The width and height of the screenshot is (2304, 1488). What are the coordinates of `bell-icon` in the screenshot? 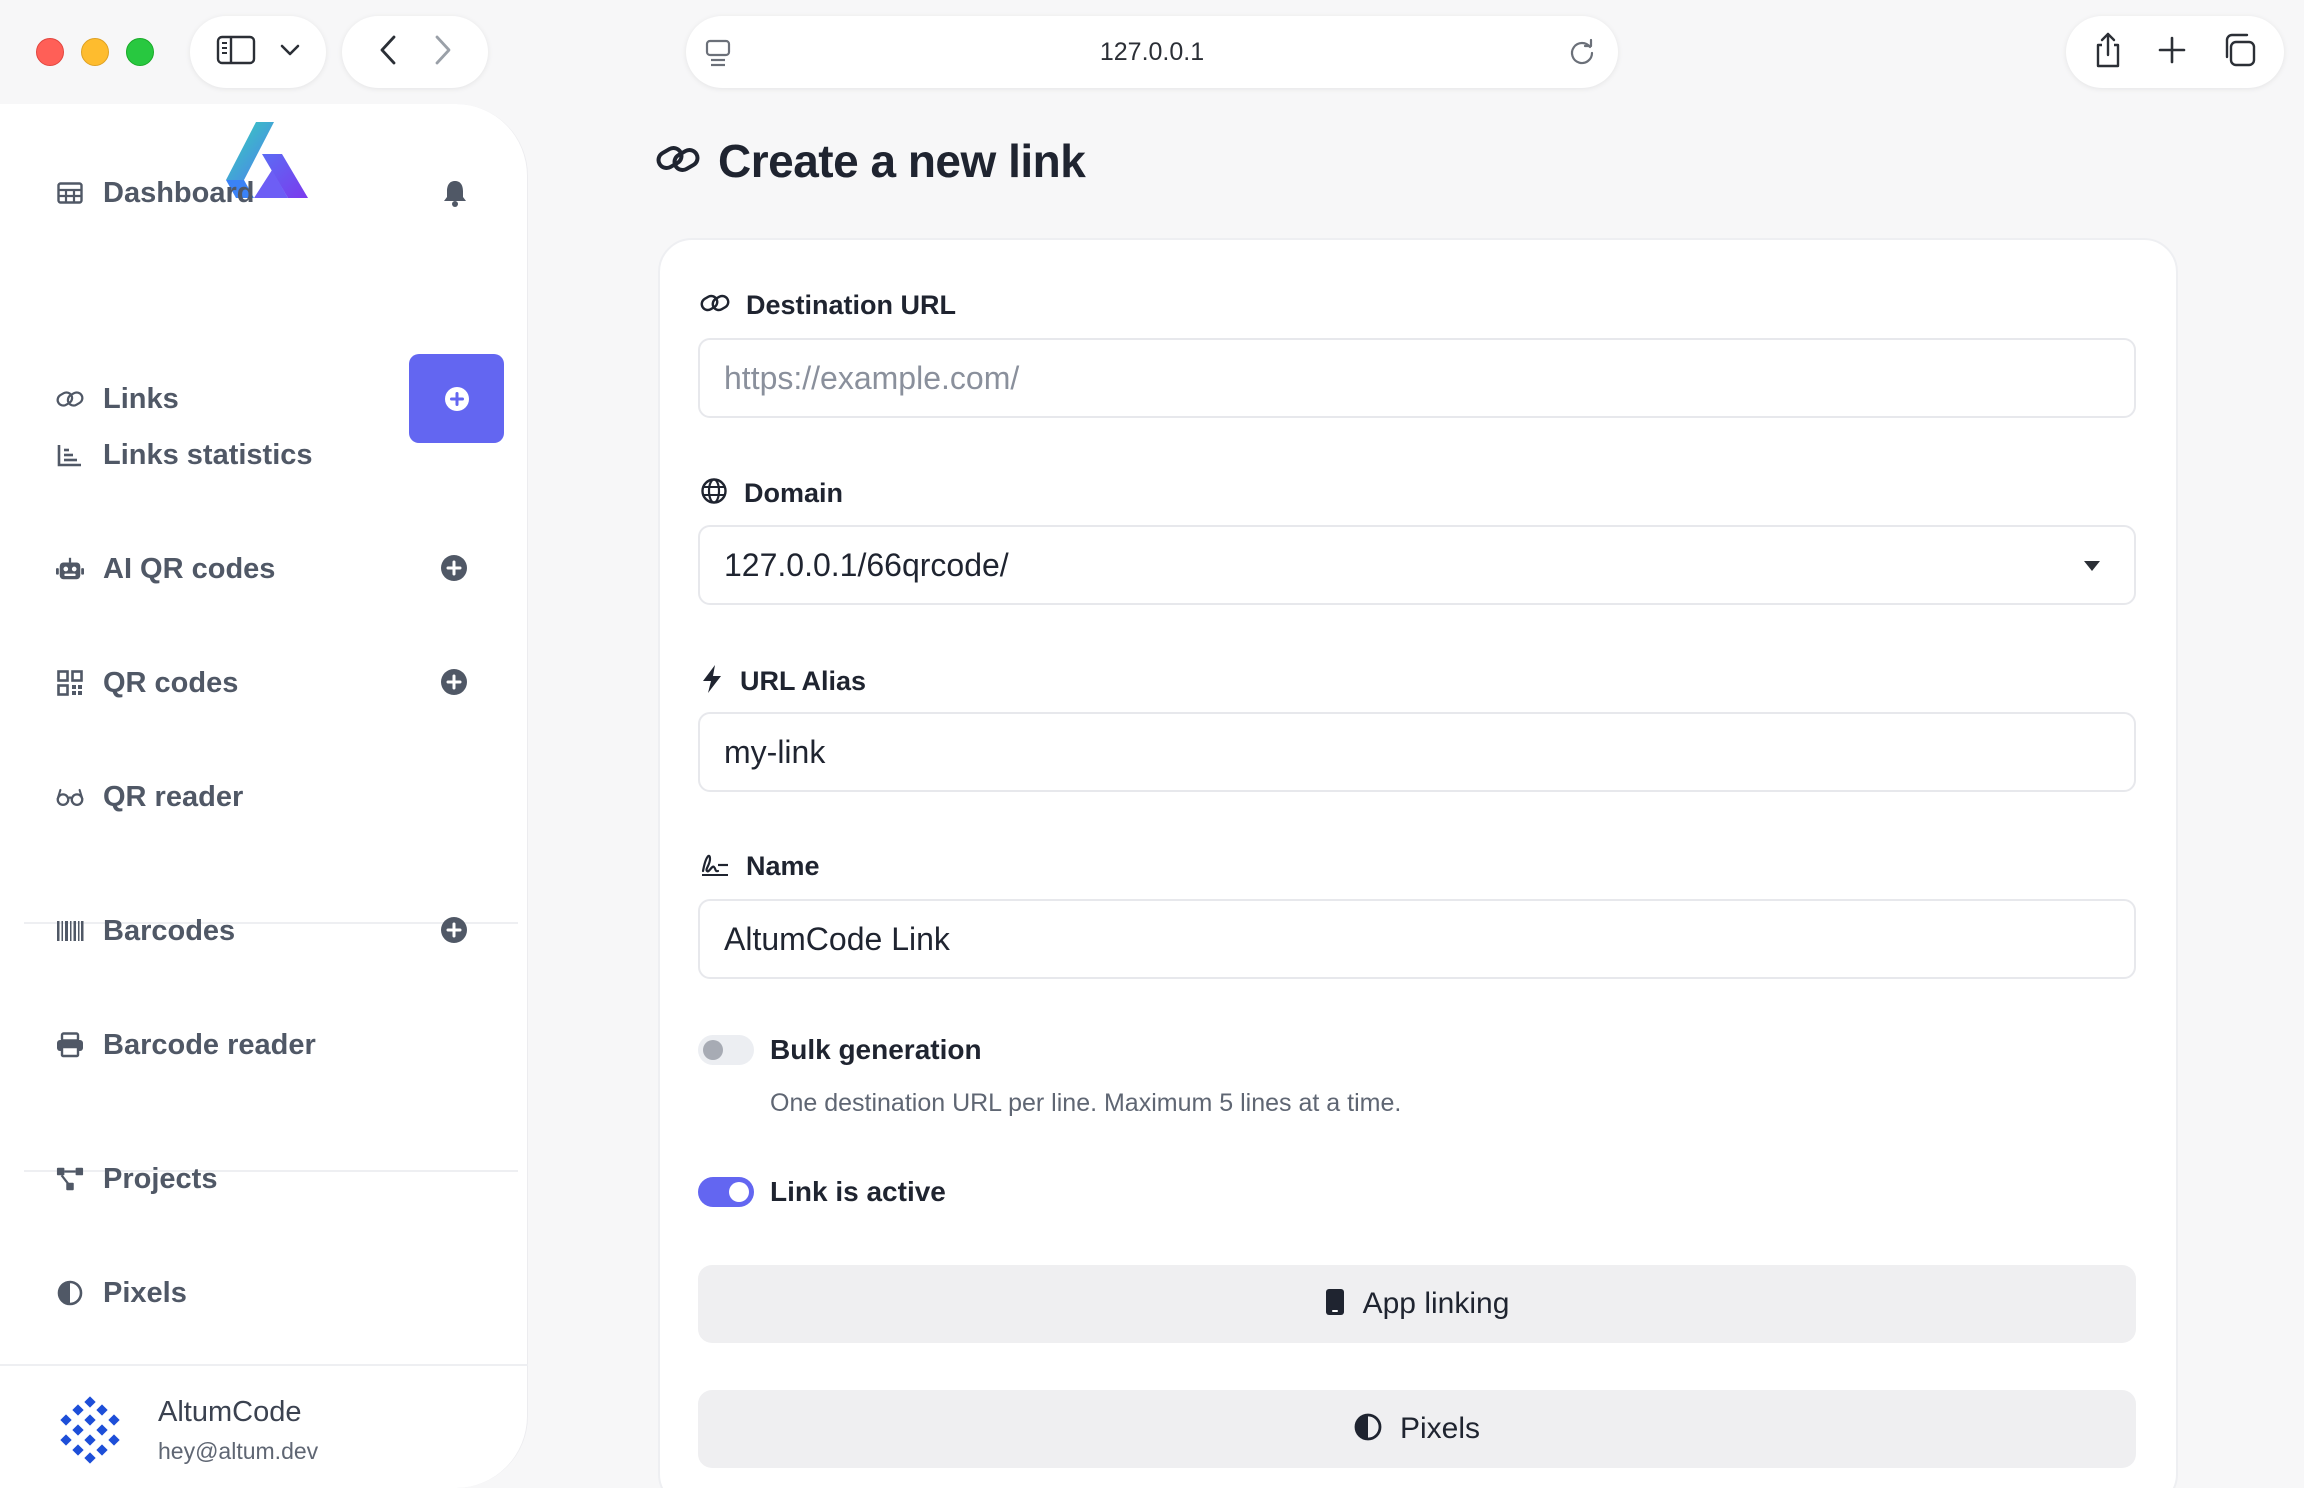 It's located at (455, 193).